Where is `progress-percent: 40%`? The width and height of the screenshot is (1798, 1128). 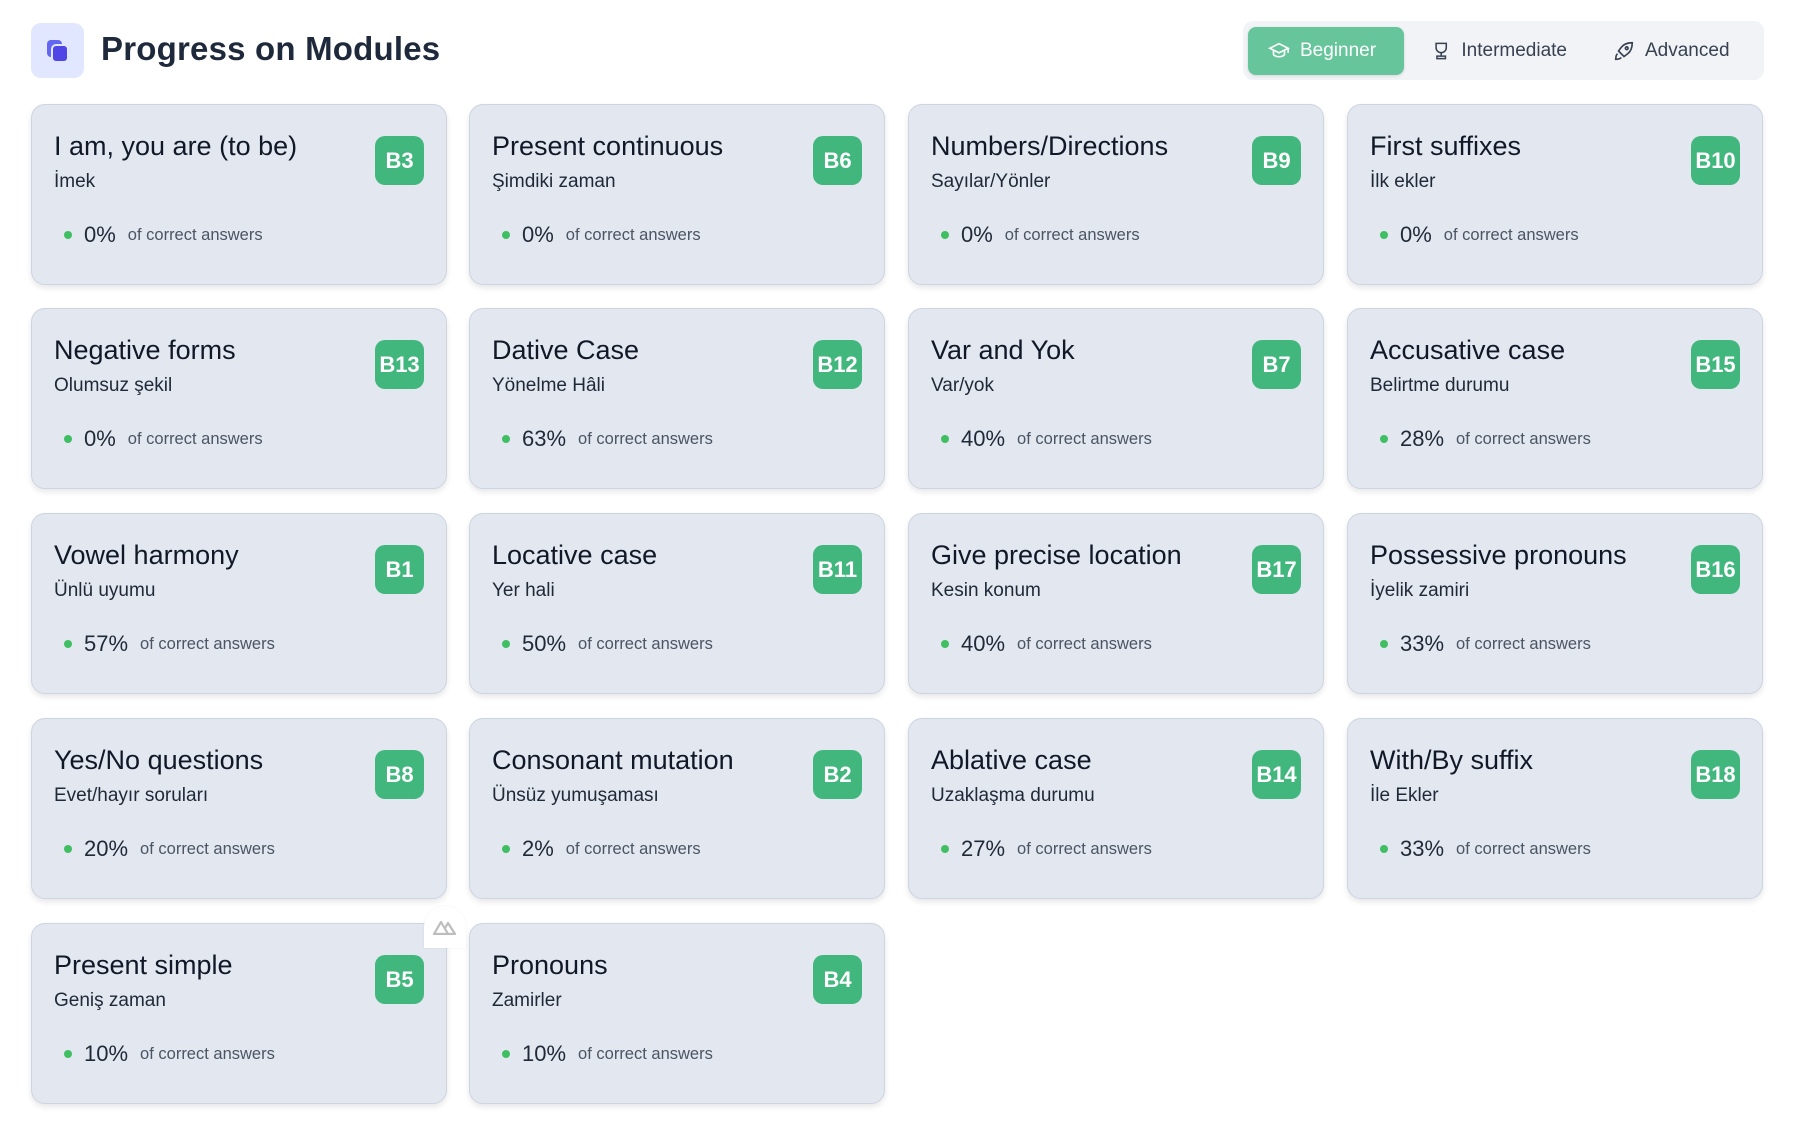
progress-percent: 40% is located at coordinates (983, 643).